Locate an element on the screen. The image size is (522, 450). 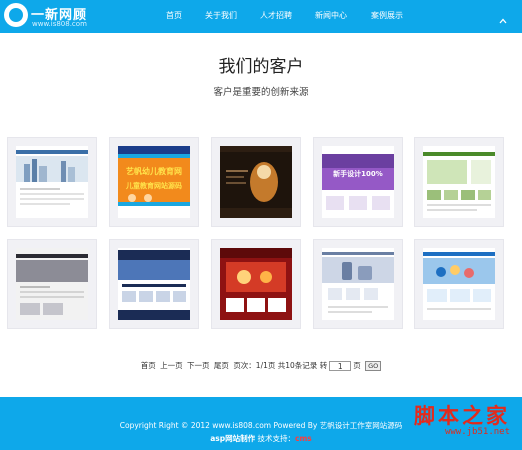
client-card: 艺帆幼儿教育网 儿童教育网站源码 is located at coordinates (154, 182).